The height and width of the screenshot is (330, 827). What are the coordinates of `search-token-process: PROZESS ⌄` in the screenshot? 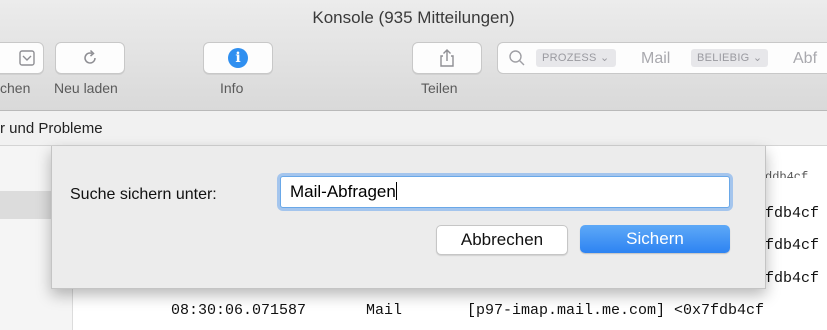 It's located at (576, 58).